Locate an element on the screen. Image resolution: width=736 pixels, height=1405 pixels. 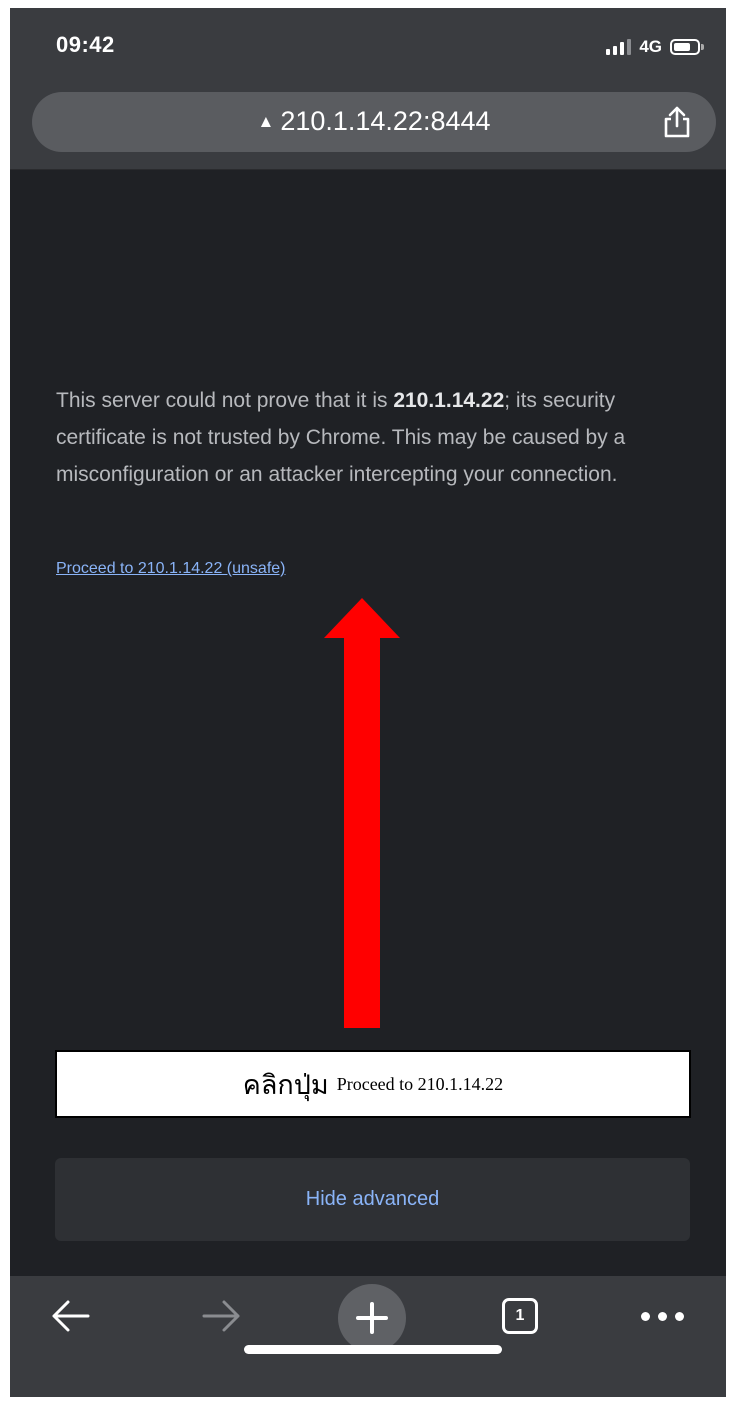
annotation-arrow-shaft is located at coordinates (362, 832).